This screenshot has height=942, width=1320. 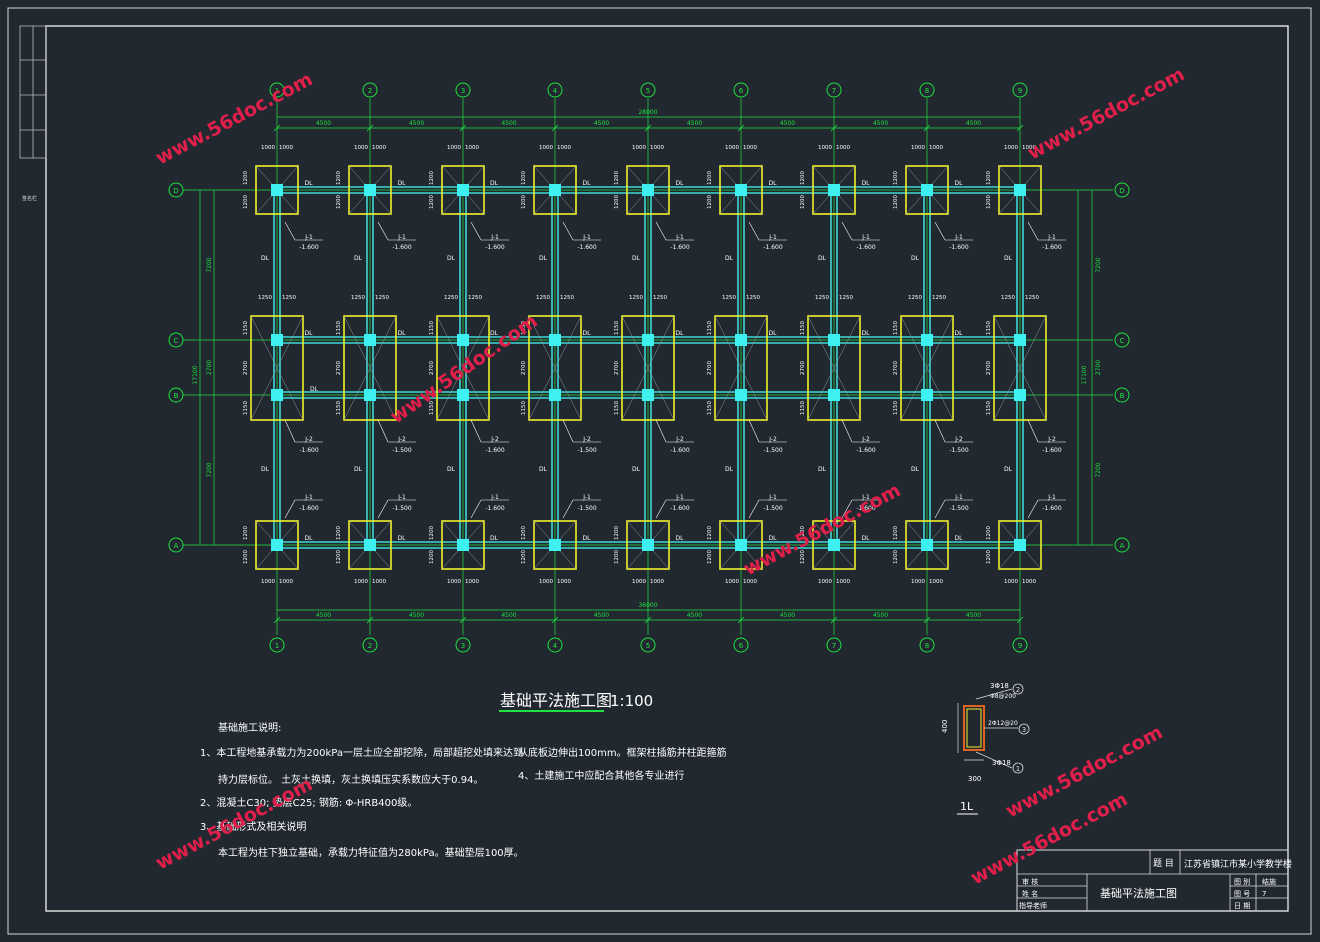 I want to click on section-bottom-rebar: 3Φ18, so click(x=1001, y=763).